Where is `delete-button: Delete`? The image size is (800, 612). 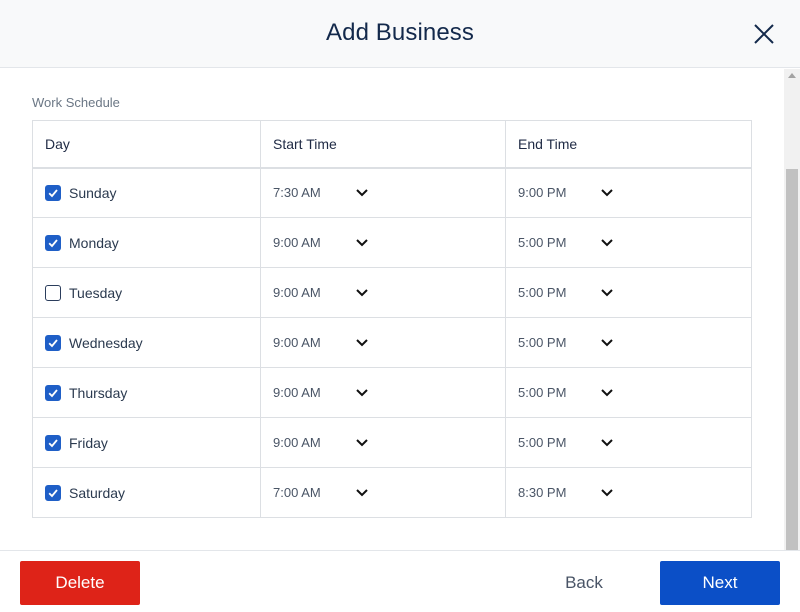
delete-button: Delete is located at coordinates (80, 583).